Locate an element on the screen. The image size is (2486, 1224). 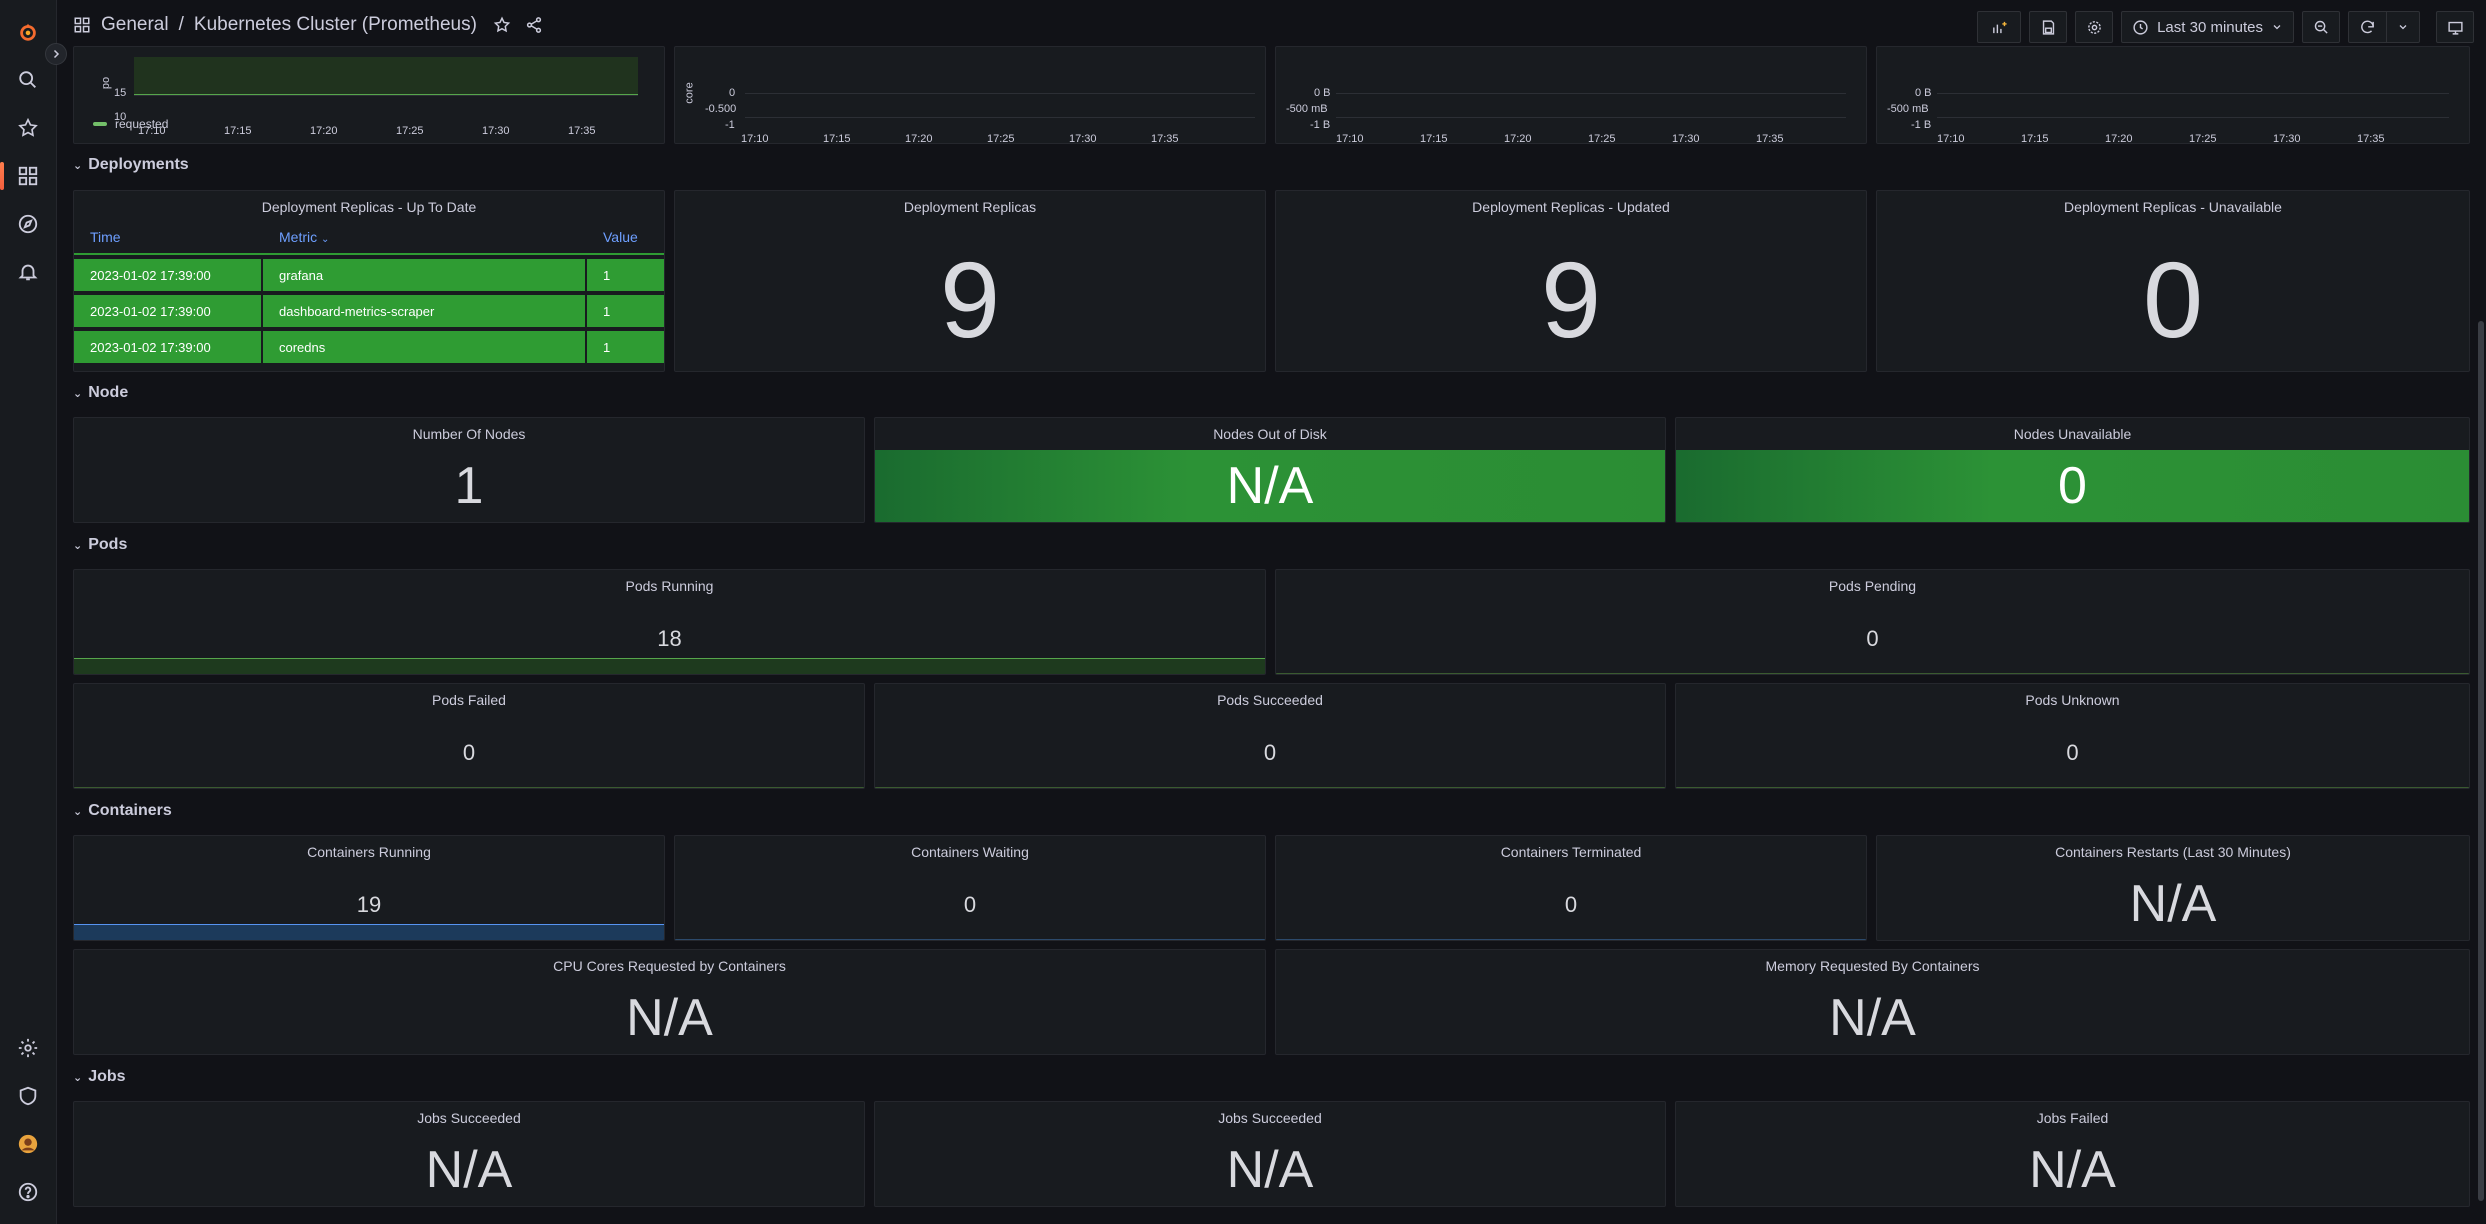
share-dashboard-icon is located at coordinates (534, 25).